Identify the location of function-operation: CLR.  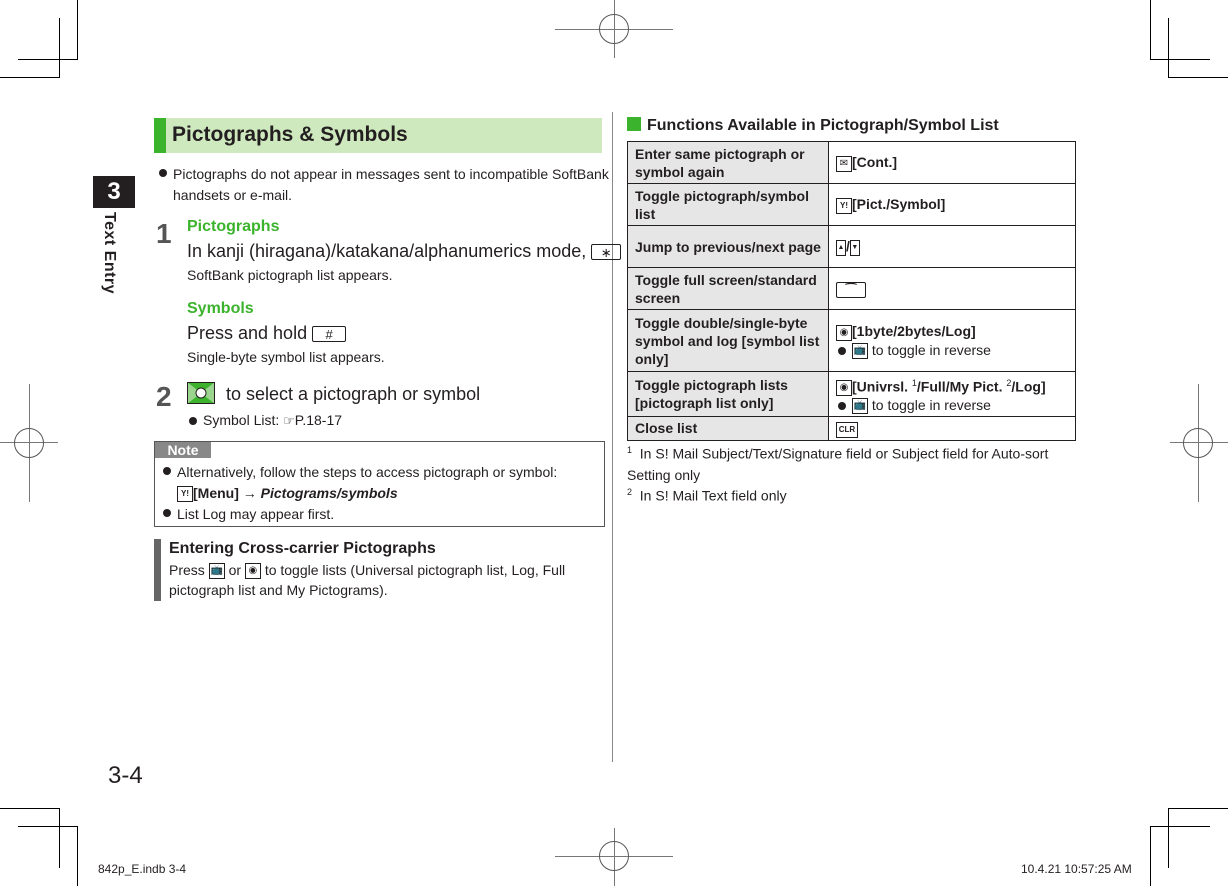
(952, 428).